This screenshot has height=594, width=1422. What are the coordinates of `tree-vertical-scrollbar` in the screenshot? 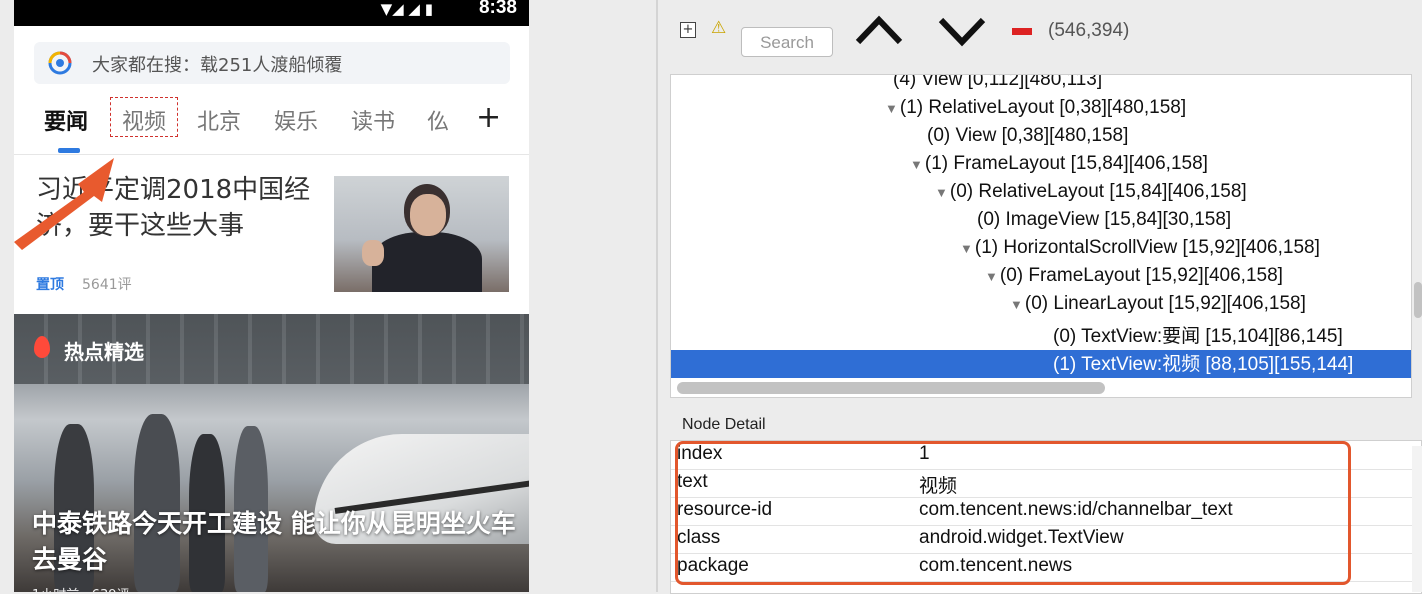 It's located at (1418, 300).